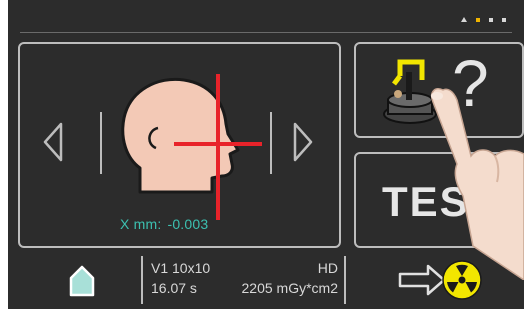  I want to click on chevron-left-icon, so click(53, 142).